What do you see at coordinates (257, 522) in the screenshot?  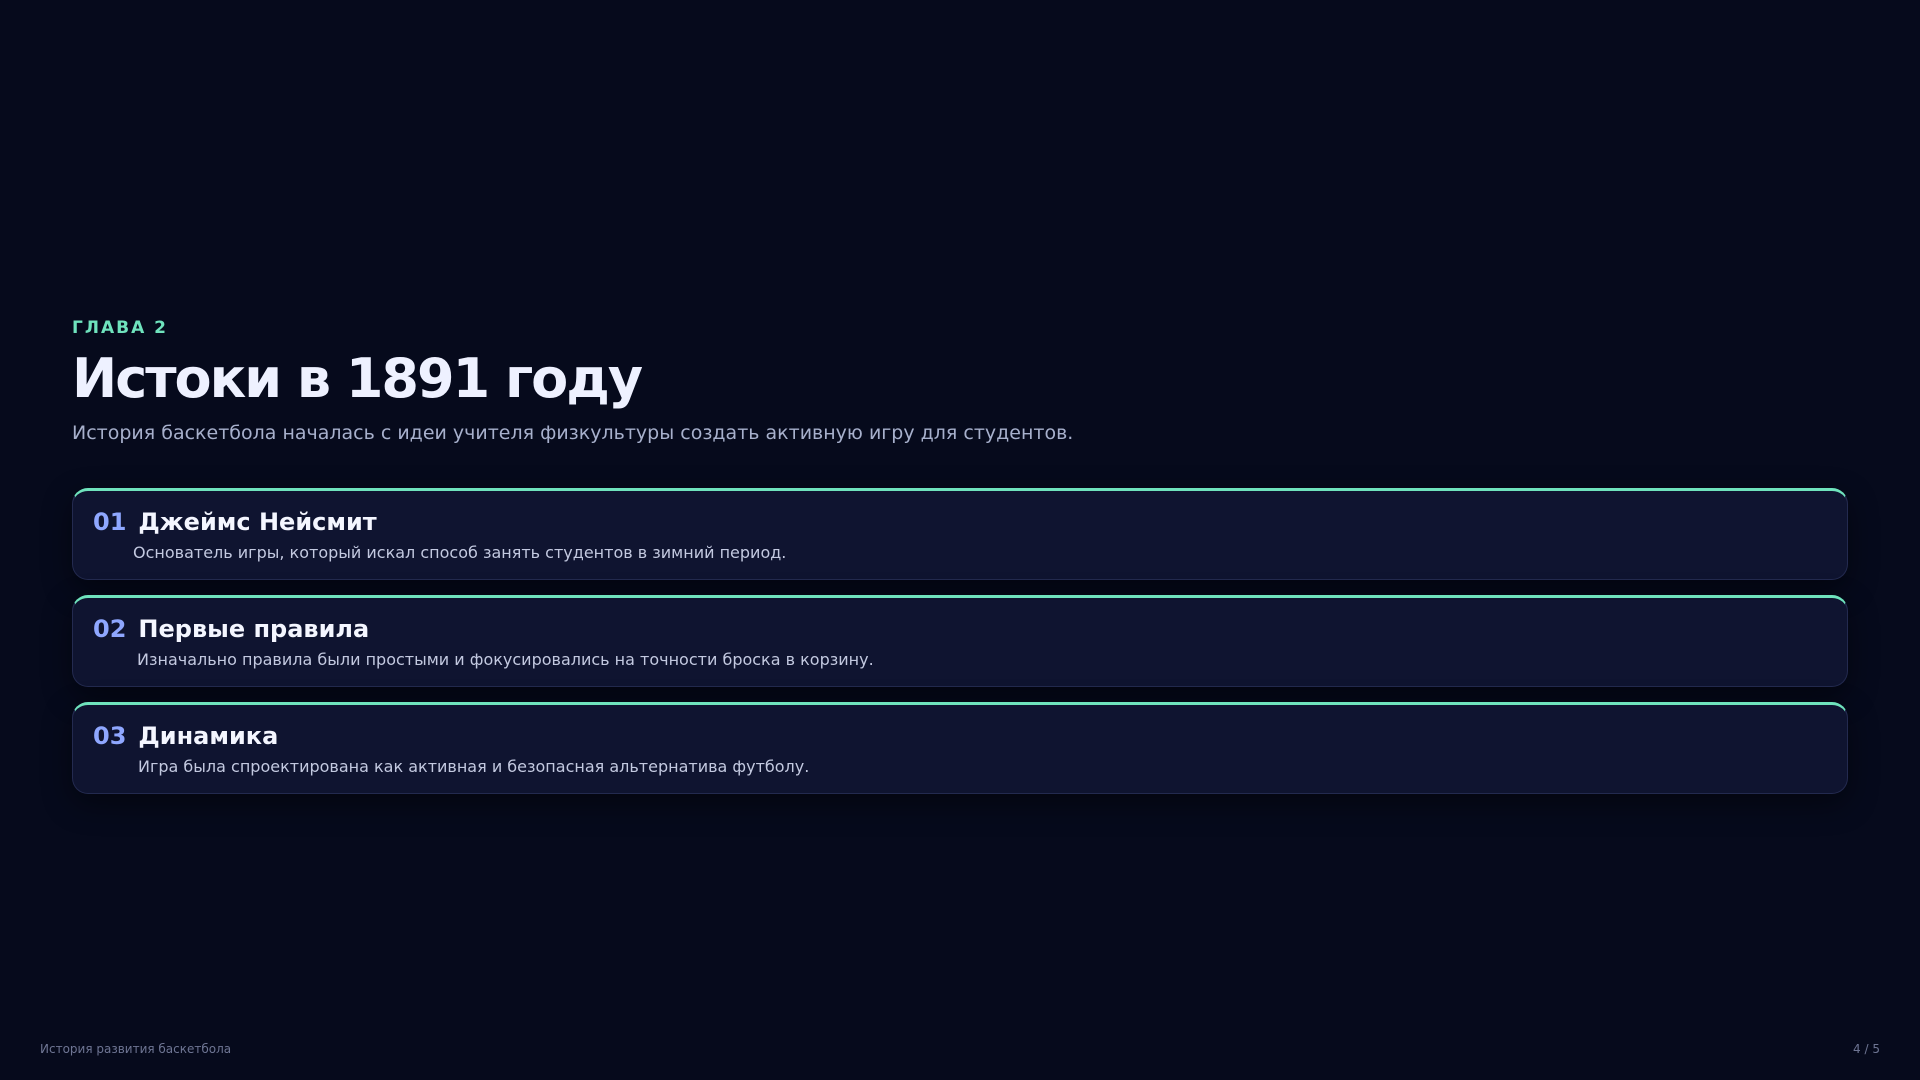 I see `card-title: Джеймс Нейсмит` at bounding box center [257, 522].